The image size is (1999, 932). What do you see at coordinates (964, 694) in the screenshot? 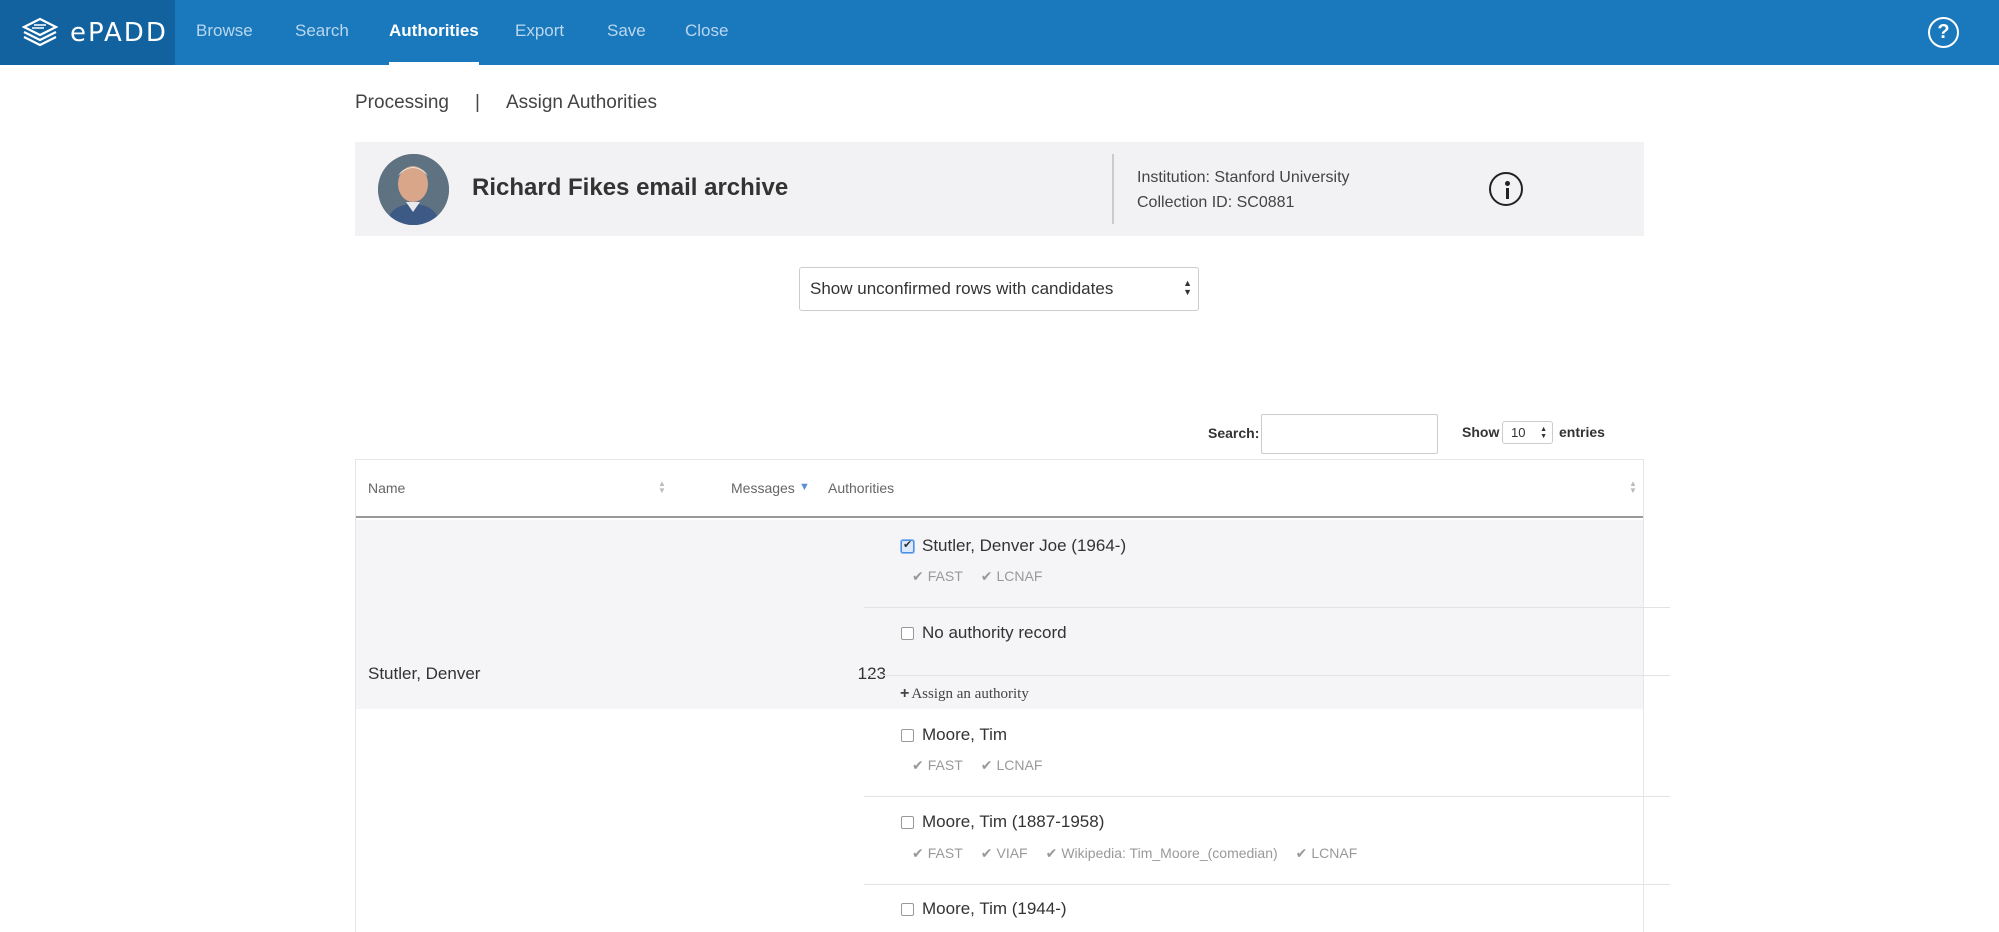
I see `assign-authority-link: + Assign an authority` at bounding box center [964, 694].